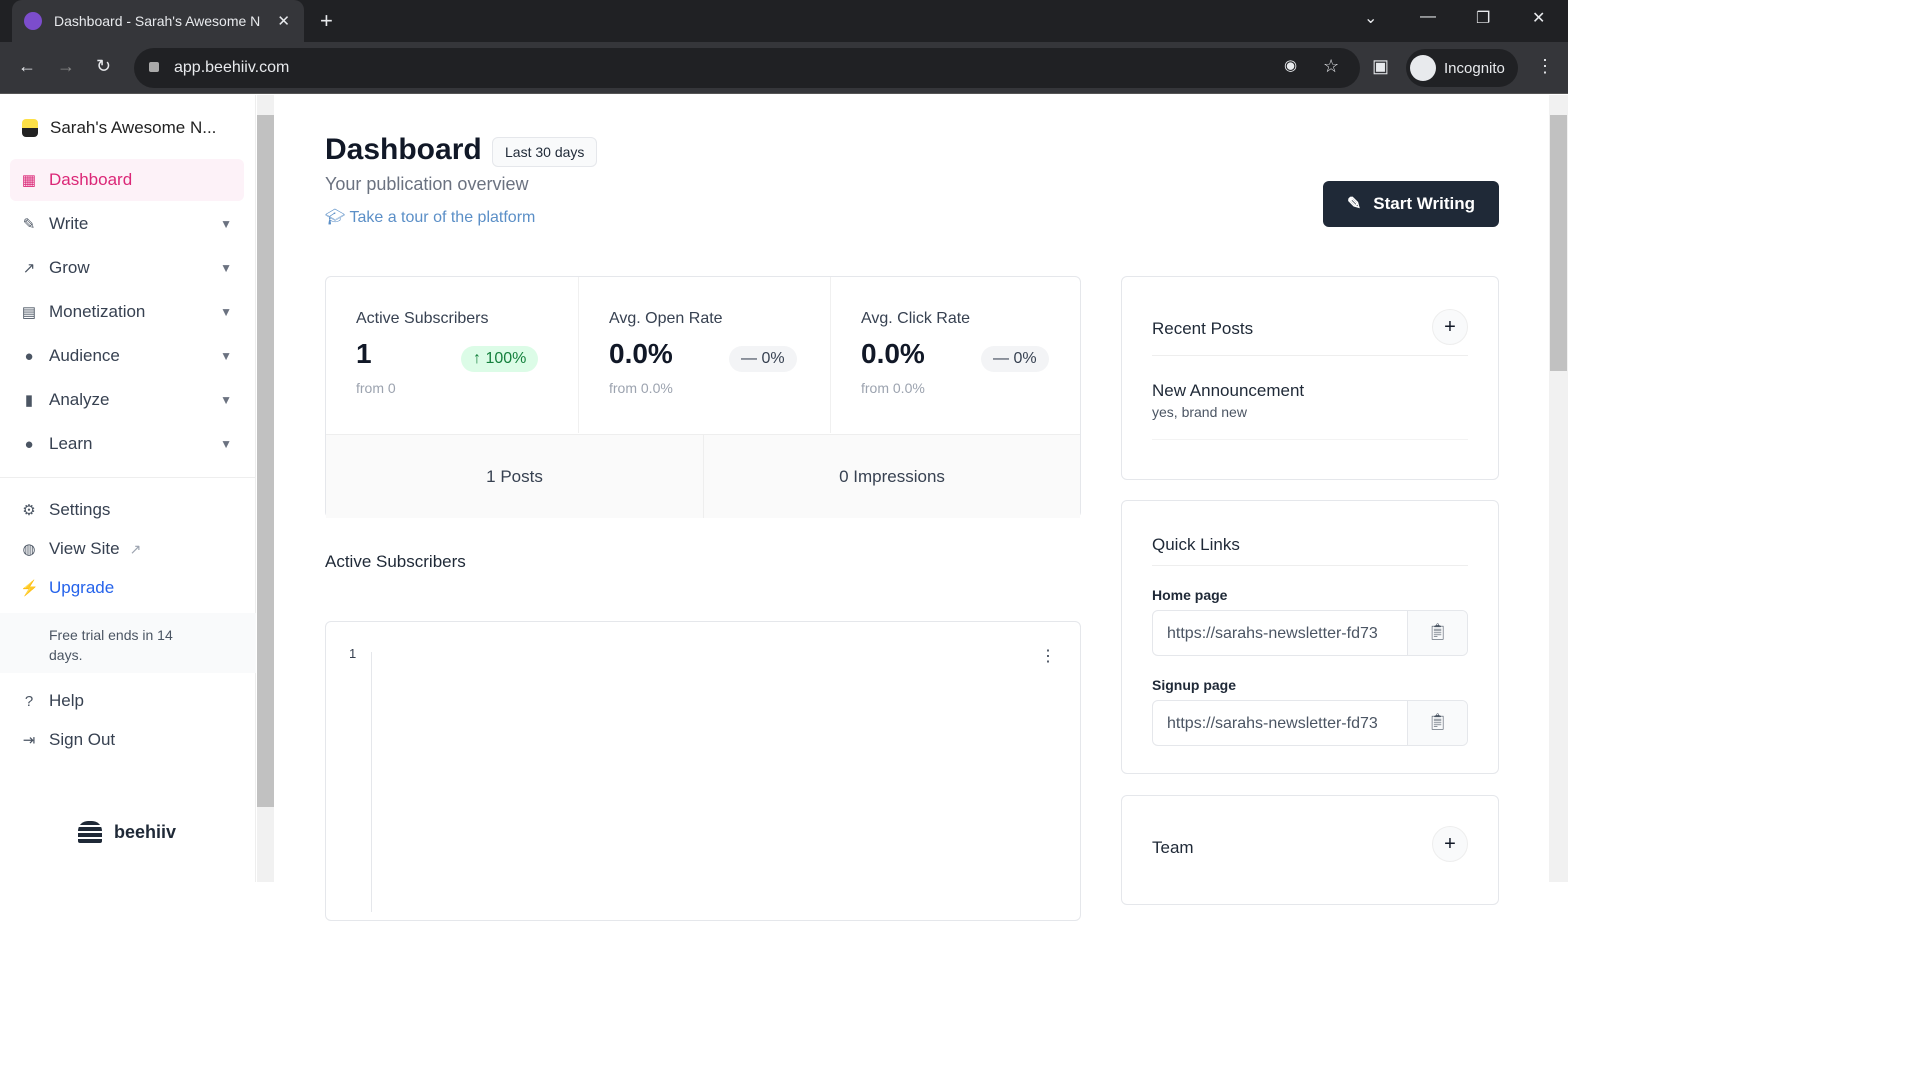 Image resolution: width=1920 pixels, height=1080 pixels. I want to click on sidebar-item-dashboard: ▦ Dashboard, so click(127, 180).